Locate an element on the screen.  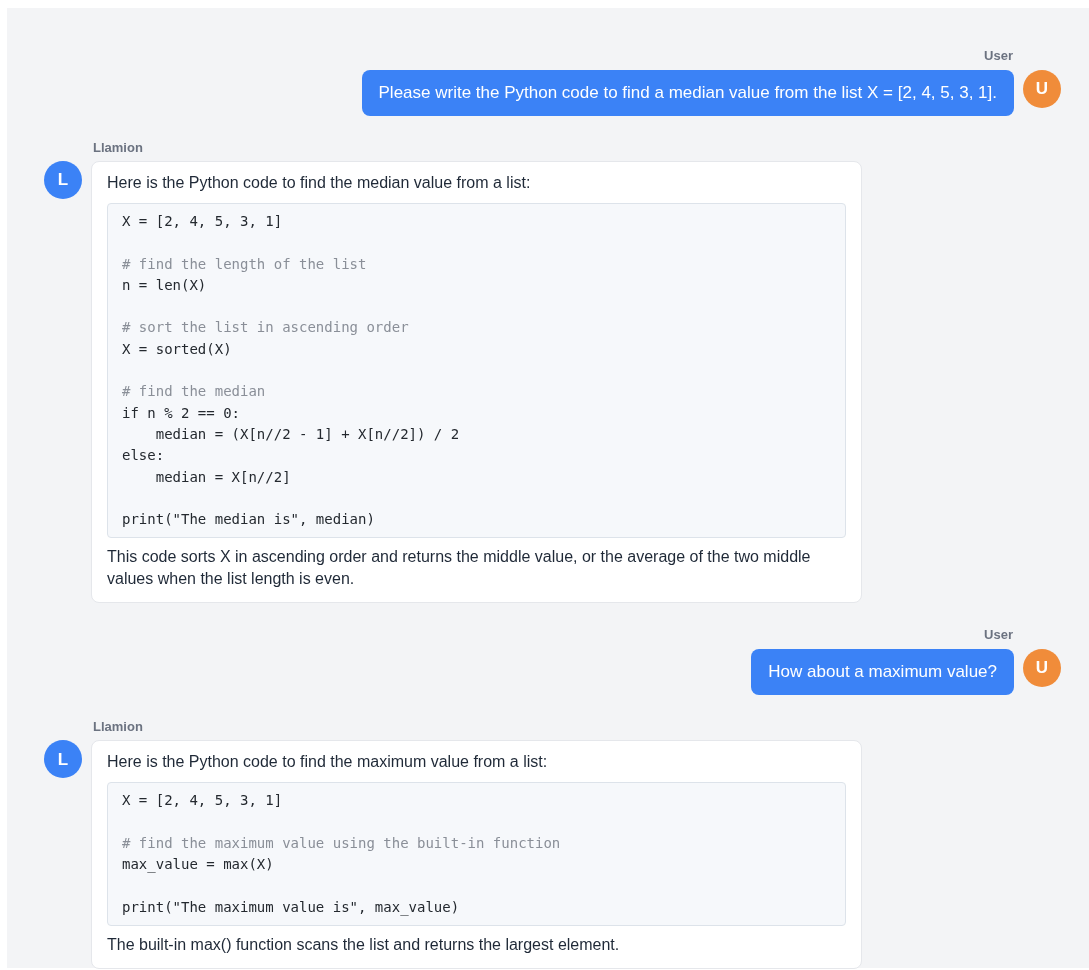
message-text: Here is the Python code to find the median value from a list: is located at coordinates (319, 183).